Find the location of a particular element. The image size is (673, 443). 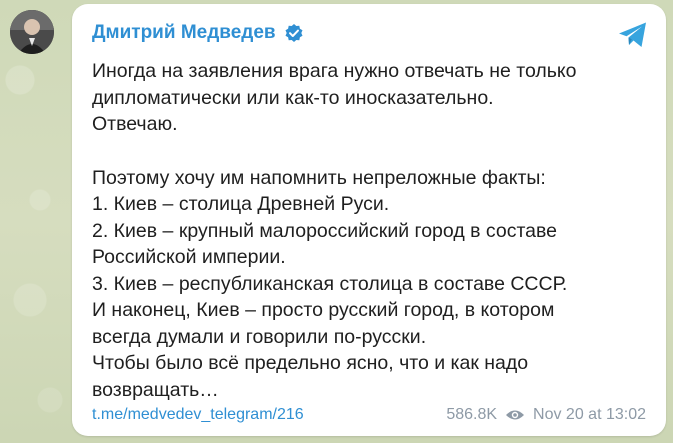

message-line: Отвечаю. is located at coordinates (135, 124).